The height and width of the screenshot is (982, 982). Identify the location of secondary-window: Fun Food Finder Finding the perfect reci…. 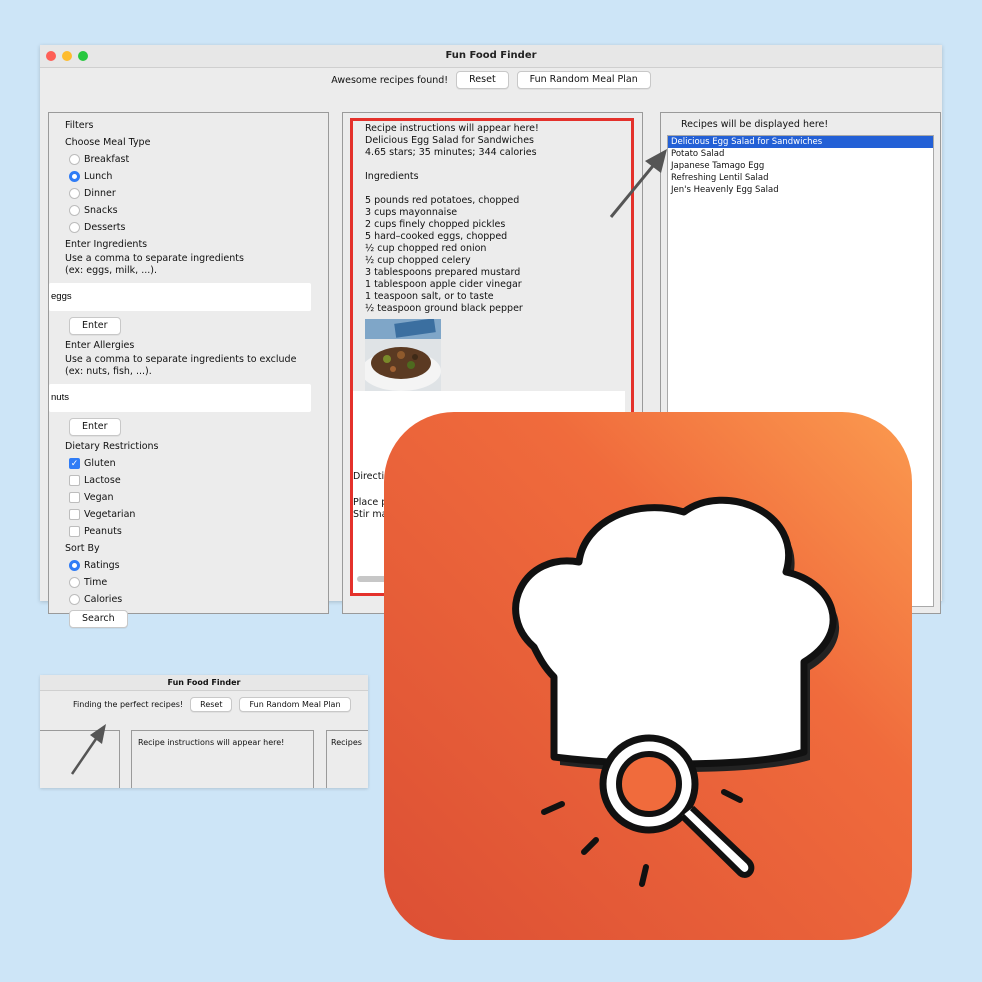
(204, 731).